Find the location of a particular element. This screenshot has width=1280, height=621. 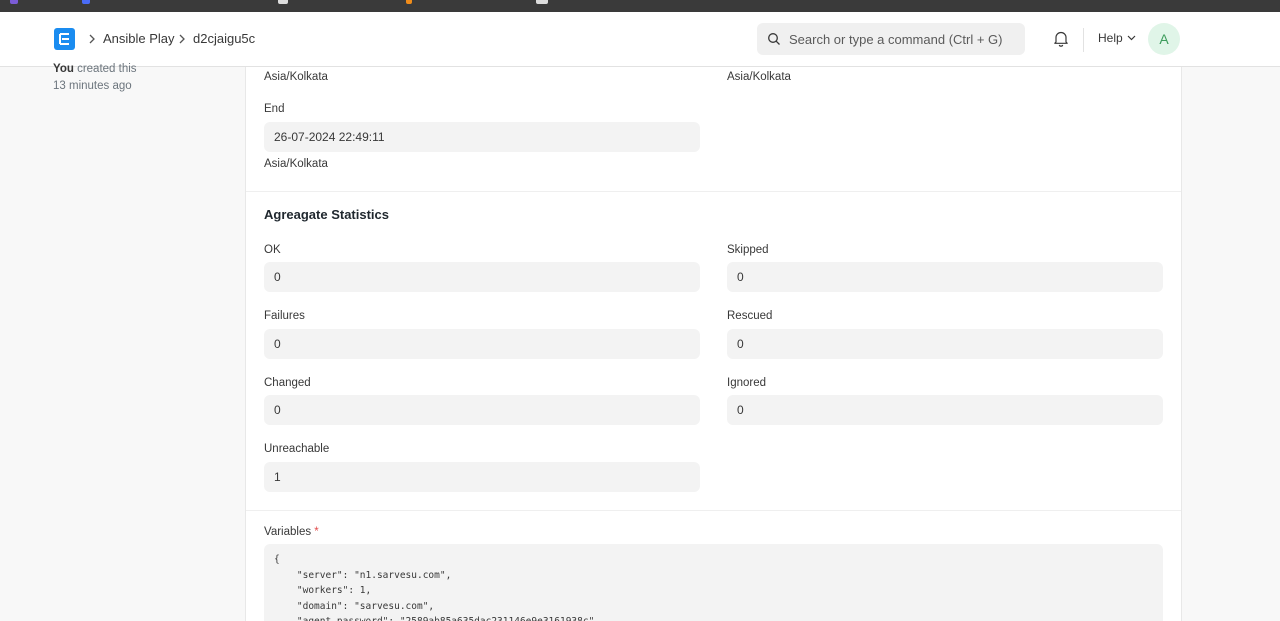

browser-tab-strip is located at coordinates (640, 6).